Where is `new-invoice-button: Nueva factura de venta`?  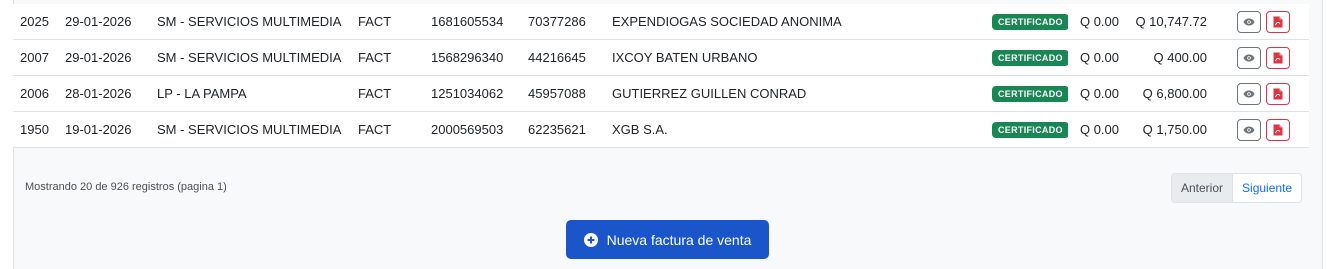 new-invoice-button: Nueva factura de venta is located at coordinates (667, 239).